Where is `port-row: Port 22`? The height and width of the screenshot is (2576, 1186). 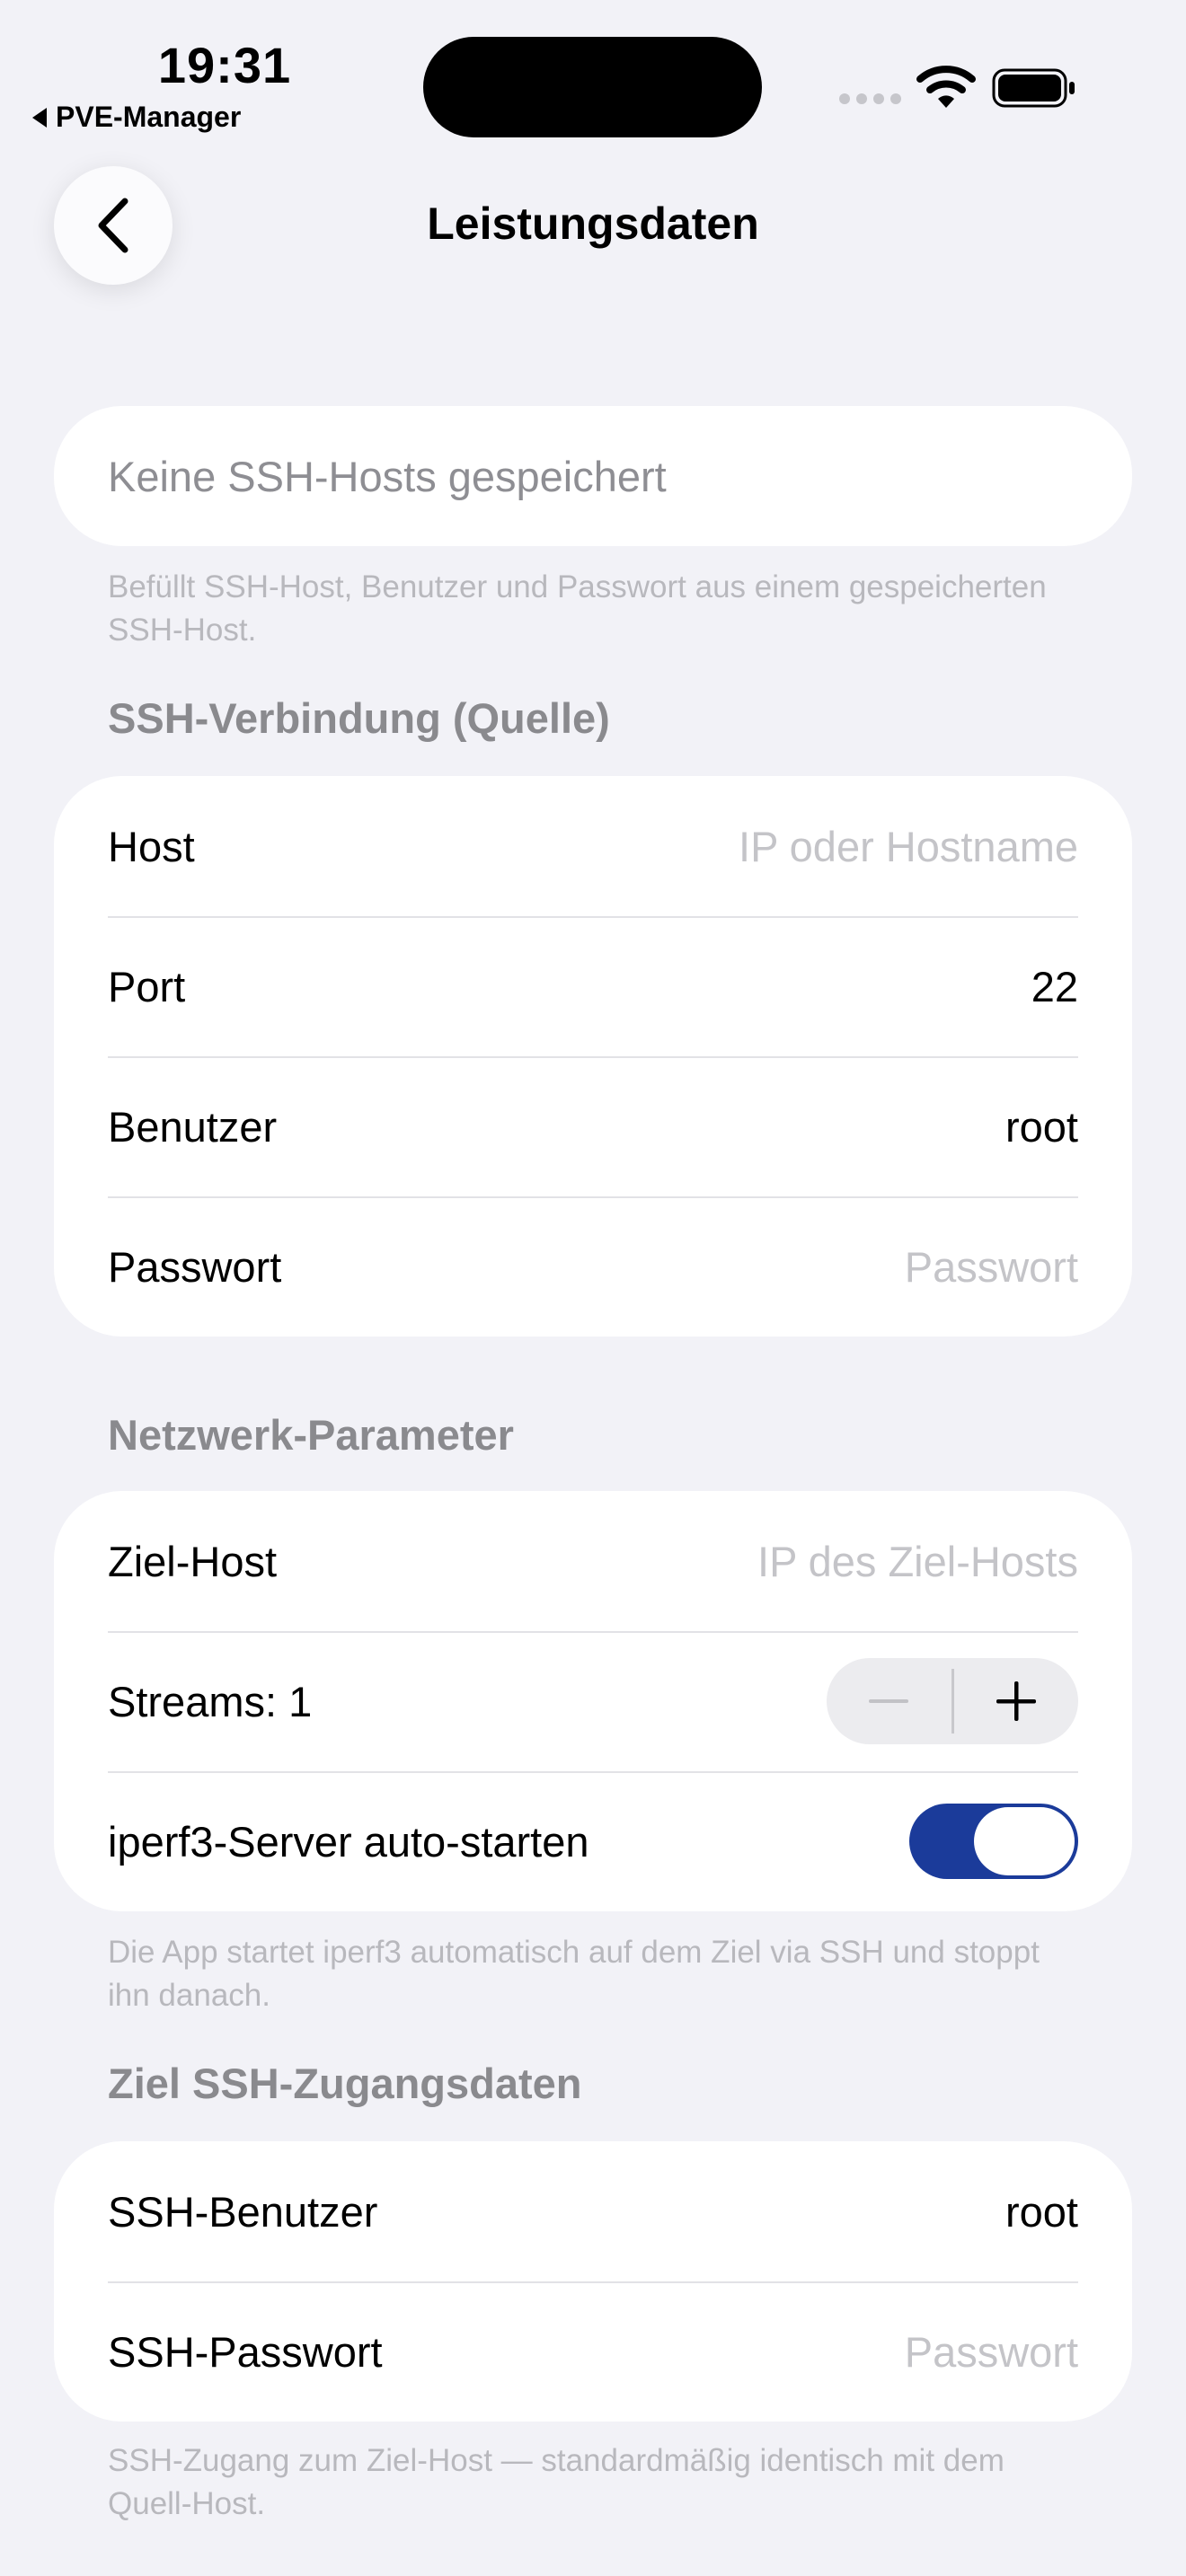
port-row: Port 22 is located at coordinates (593, 986).